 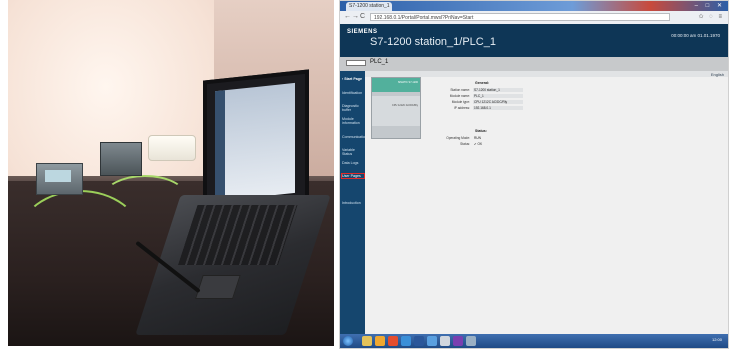 I want to click on folder-icon, so click(x=367, y=341).